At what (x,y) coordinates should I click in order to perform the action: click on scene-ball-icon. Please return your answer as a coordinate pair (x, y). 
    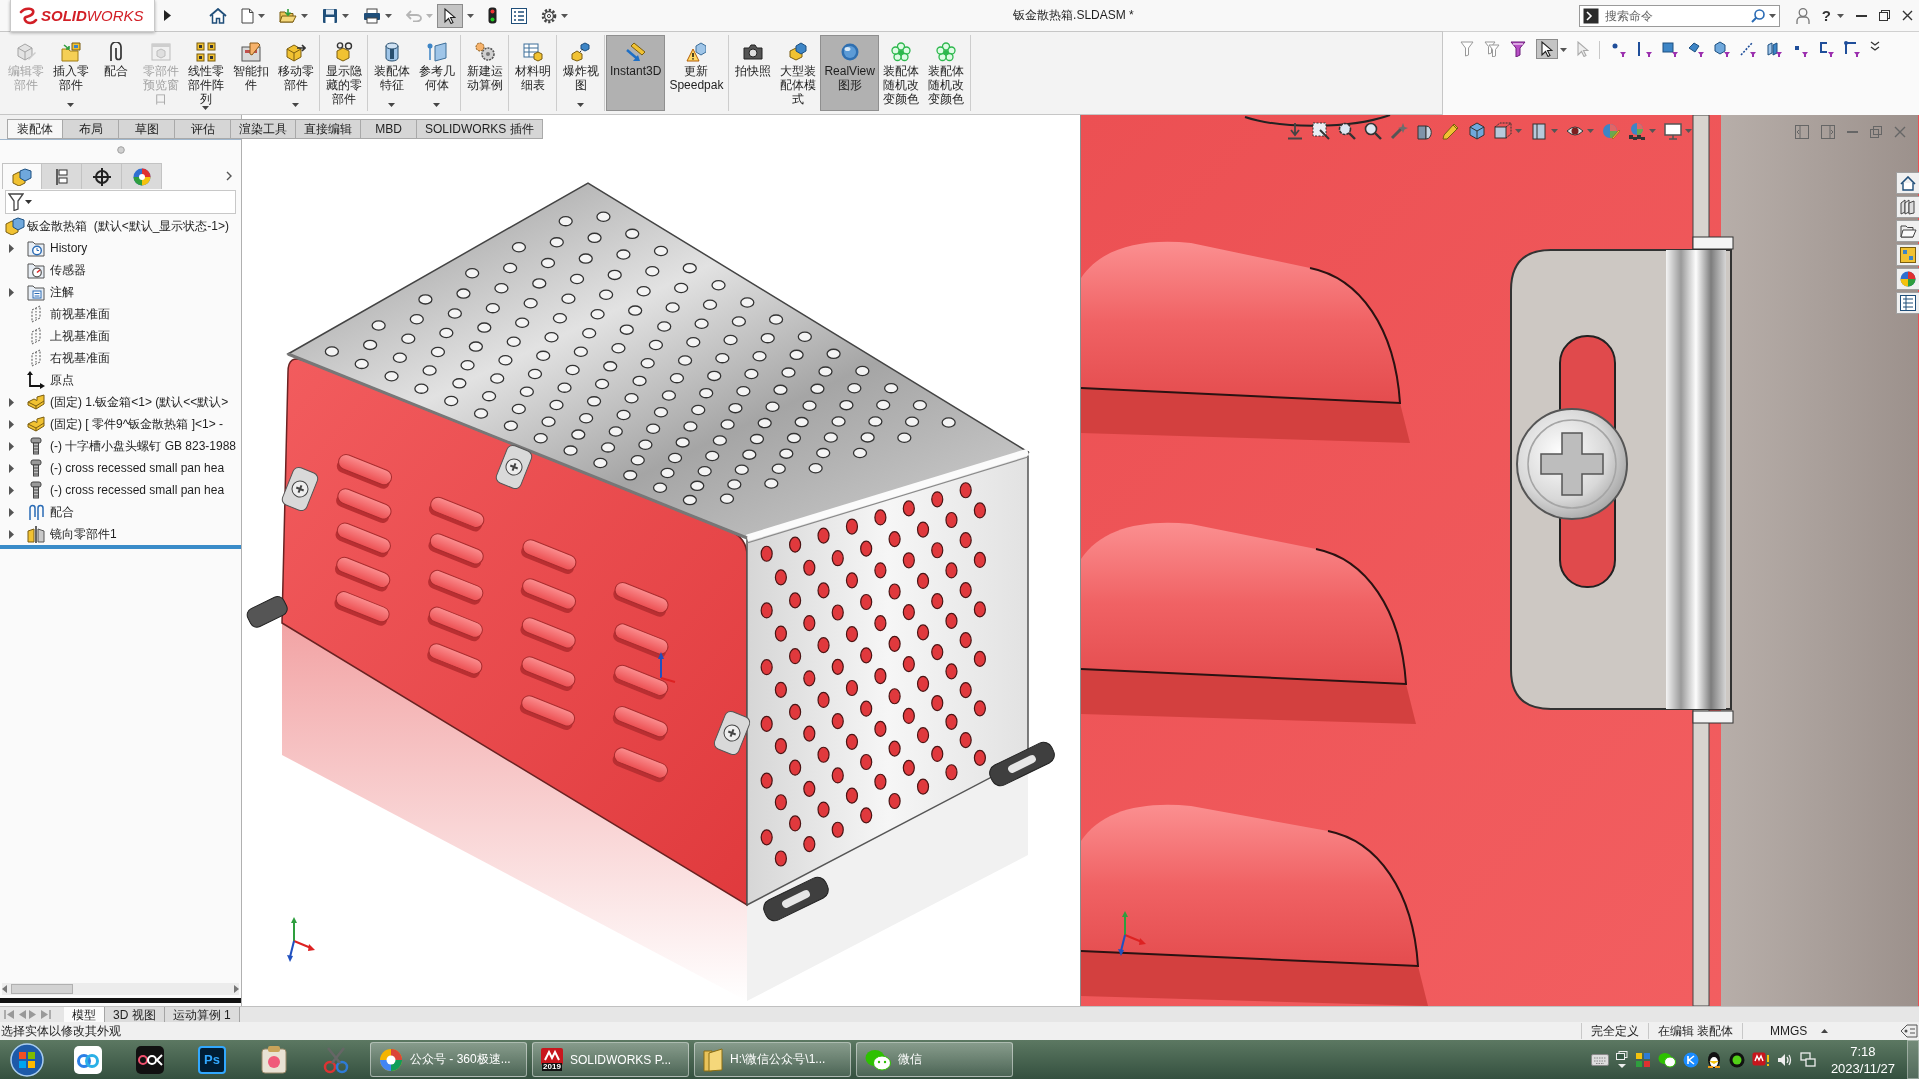
    Looking at the image, I should click on (1637, 131).